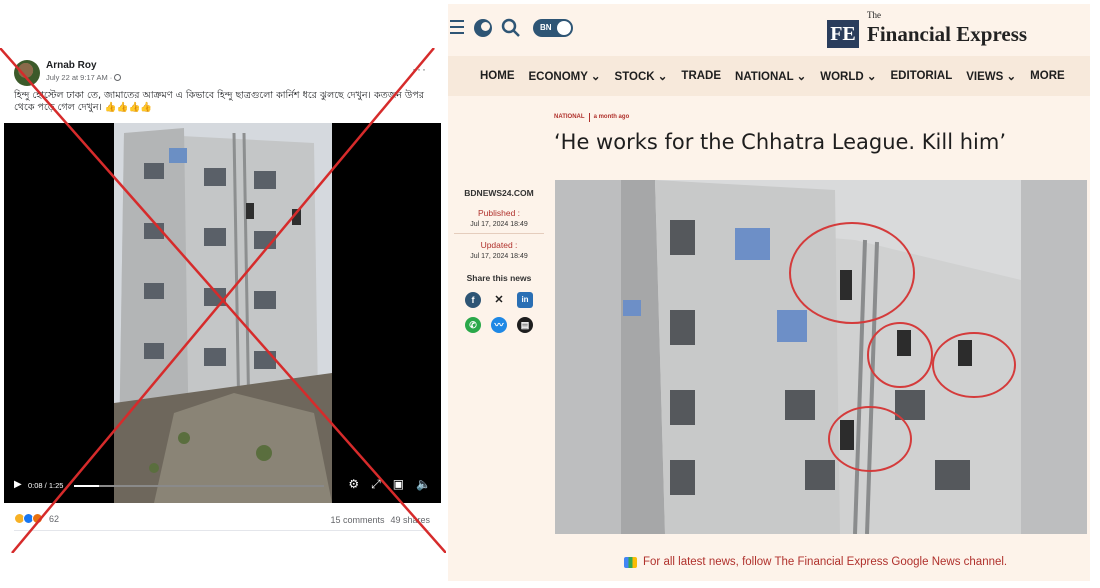  I want to click on logo-name: Financial Express, so click(947, 34).